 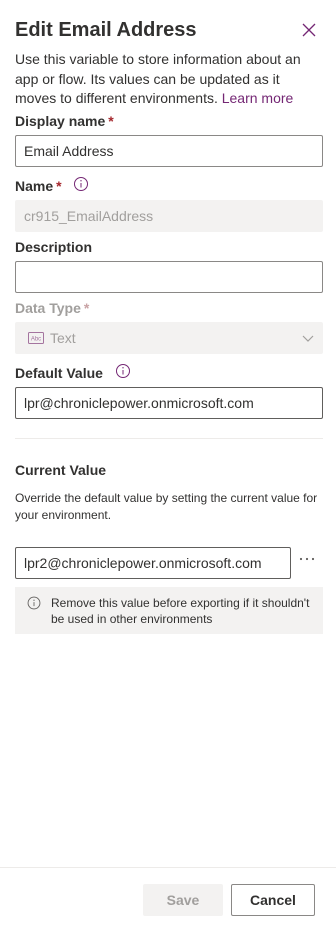 What do you see at coordinates (60, 121) in the screenshot?
I see `display-name-label-text: Display name` at bounding box center [60, 121].